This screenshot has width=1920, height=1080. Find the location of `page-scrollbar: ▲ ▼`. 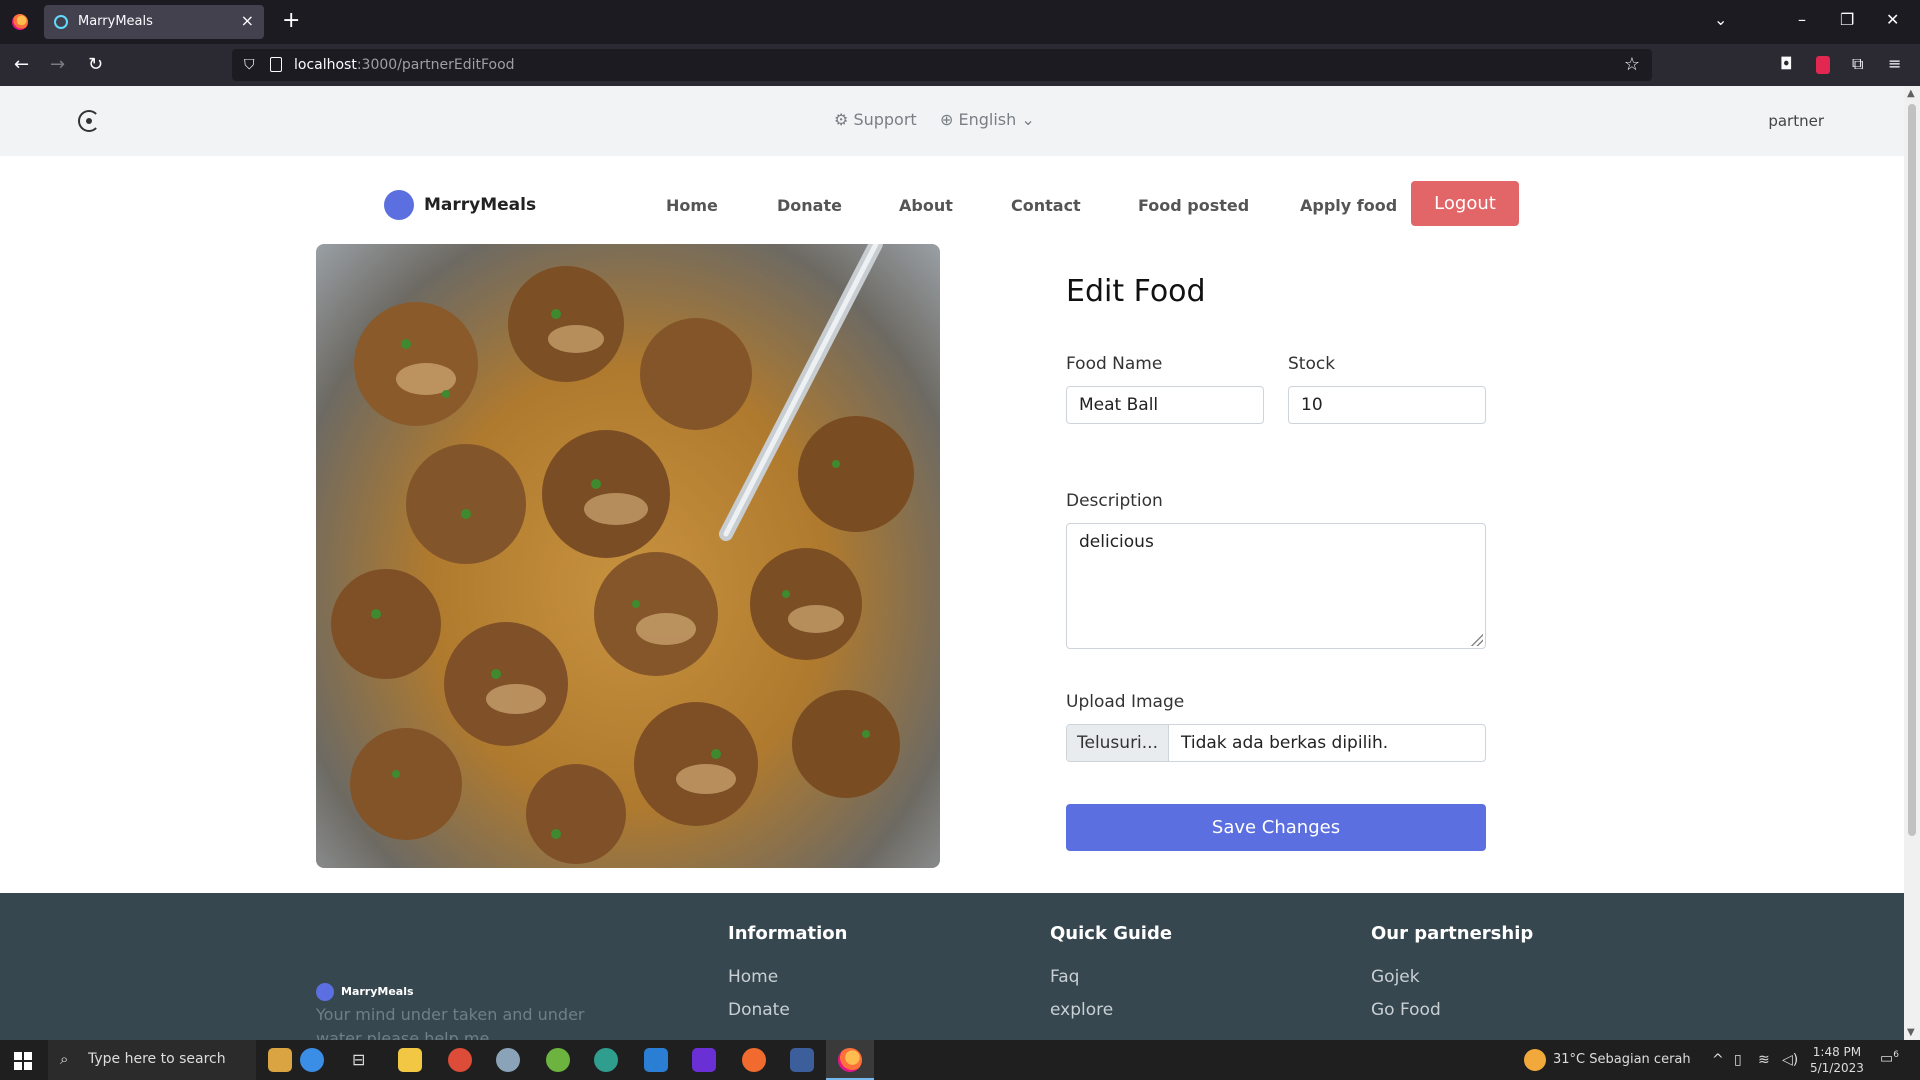

page-scrollbar: ▲ ▼ is located at coordinates (1912, 563).